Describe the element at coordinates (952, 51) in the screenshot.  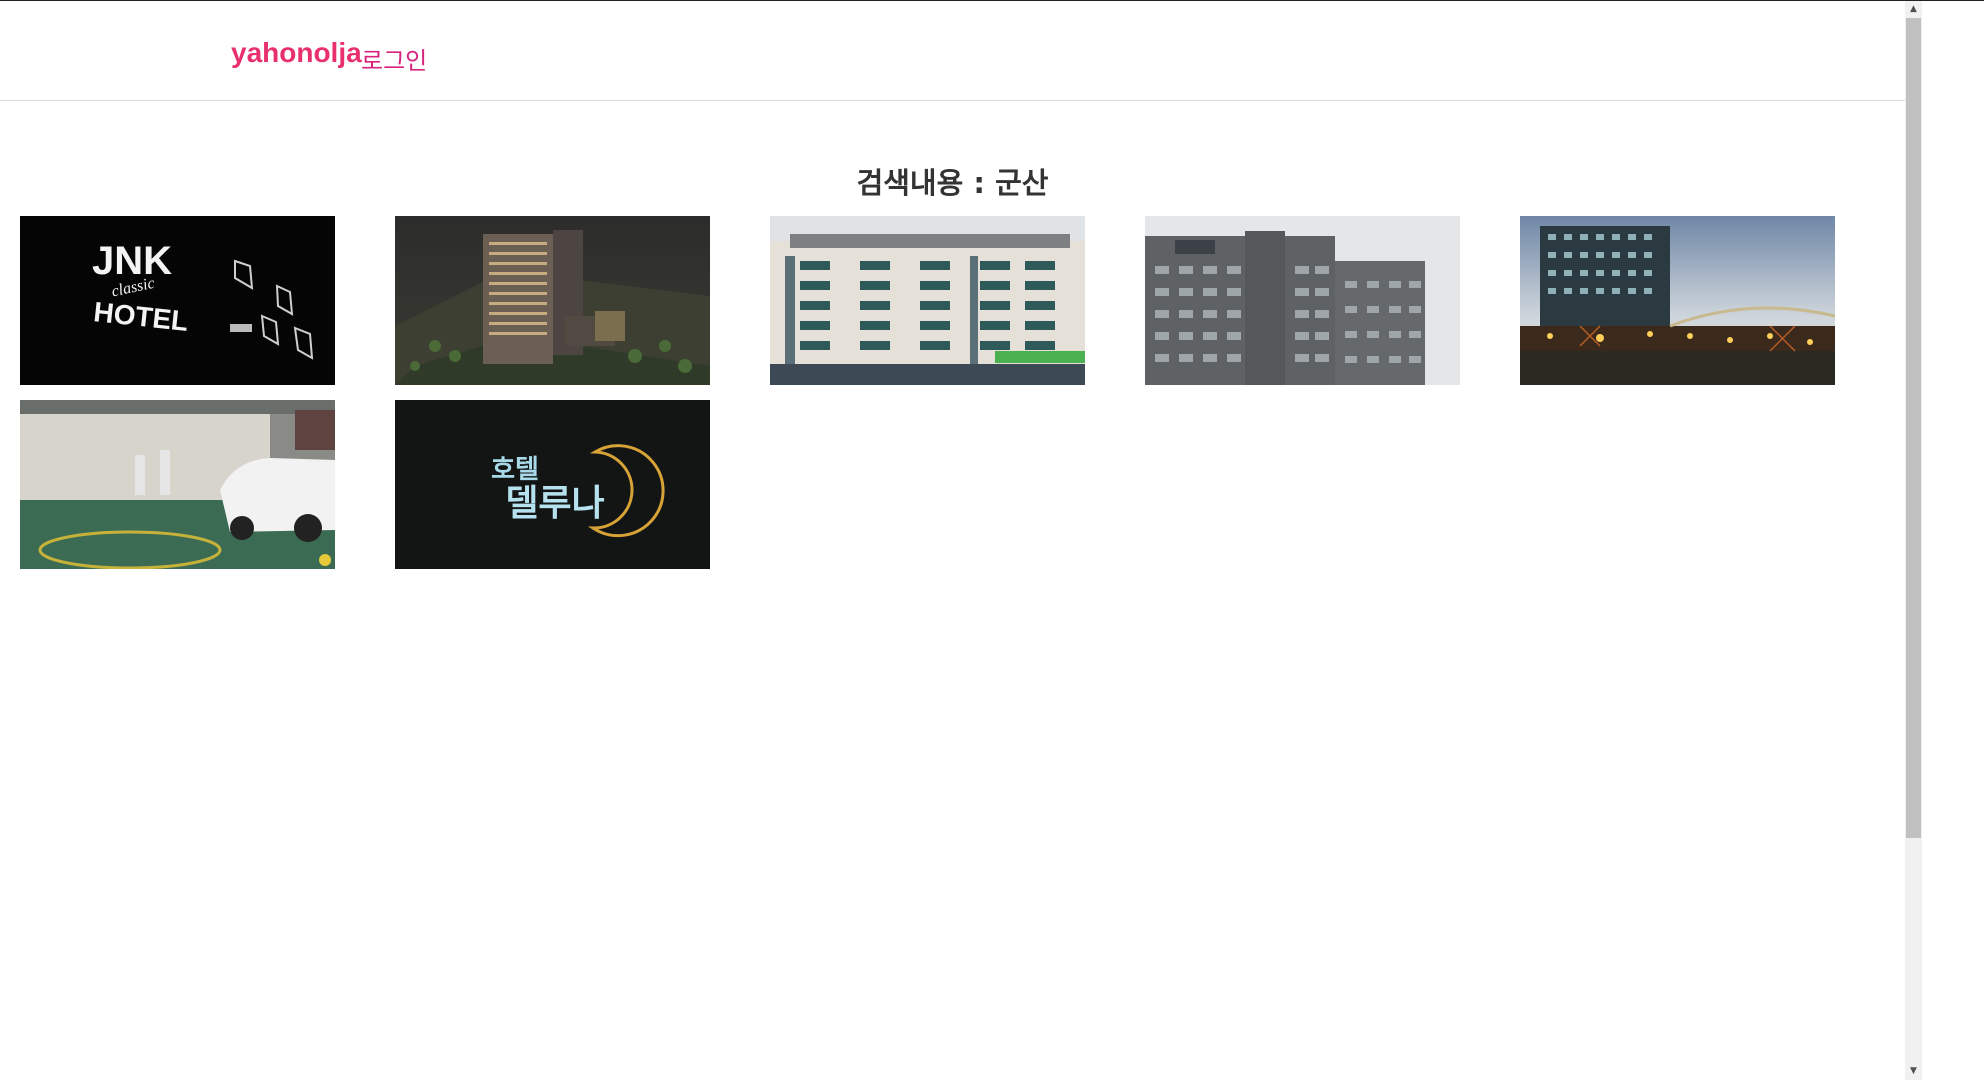
I see `site-header: yahonolja 로그인` at that location.